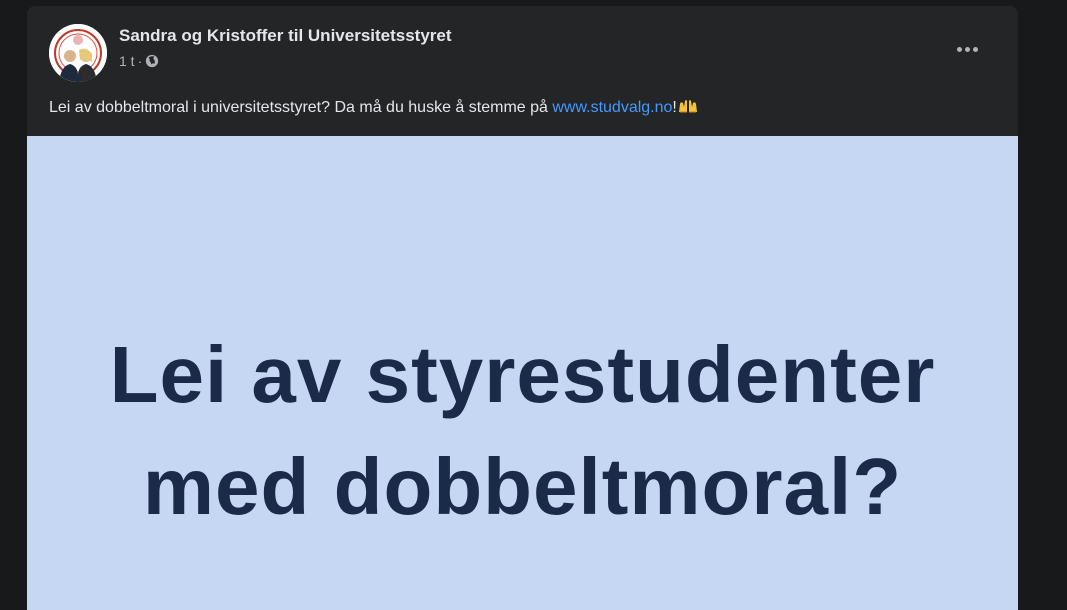 This screenshot has height=610, width=1067. What do you see at coordinates (522, 486) in the screenshot?
I see `image-headline-line-2: med dobbeltmoral?` at bounding box center [522, 486].